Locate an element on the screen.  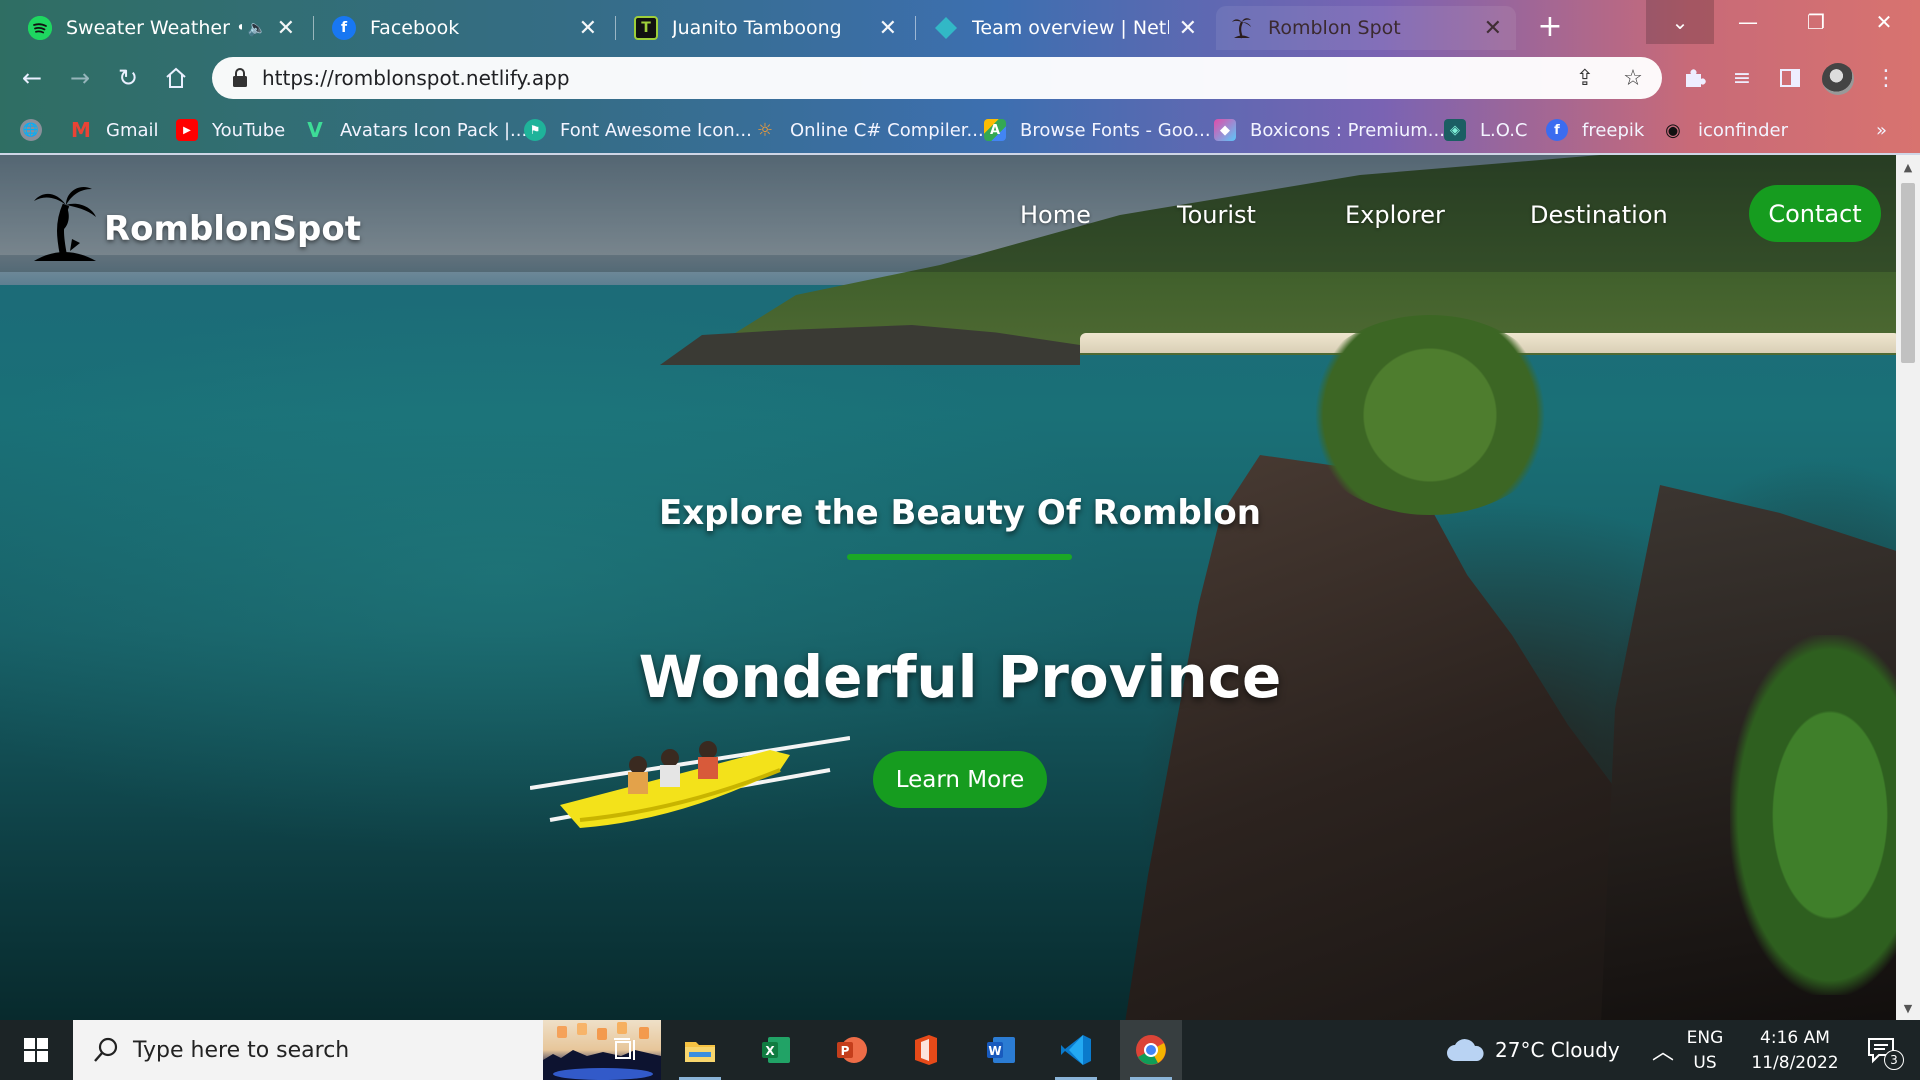
nav-home: Home is located at coordinates (1055, 215).